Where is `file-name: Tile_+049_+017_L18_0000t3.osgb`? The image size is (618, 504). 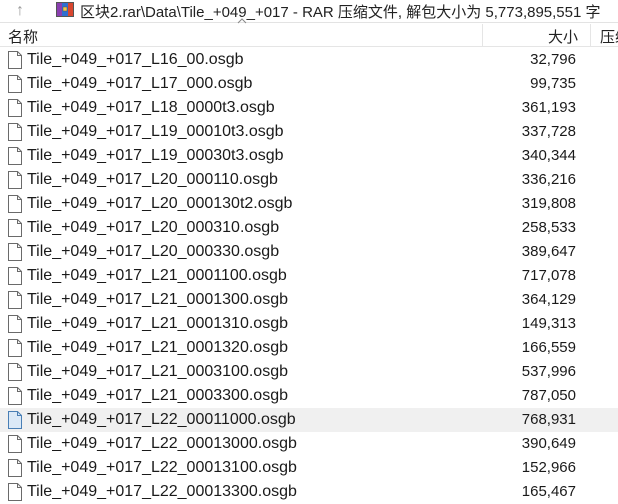 file-name: Tile_+049_+017_L18_0000t3.osgb is located at coordinates (151, 107).